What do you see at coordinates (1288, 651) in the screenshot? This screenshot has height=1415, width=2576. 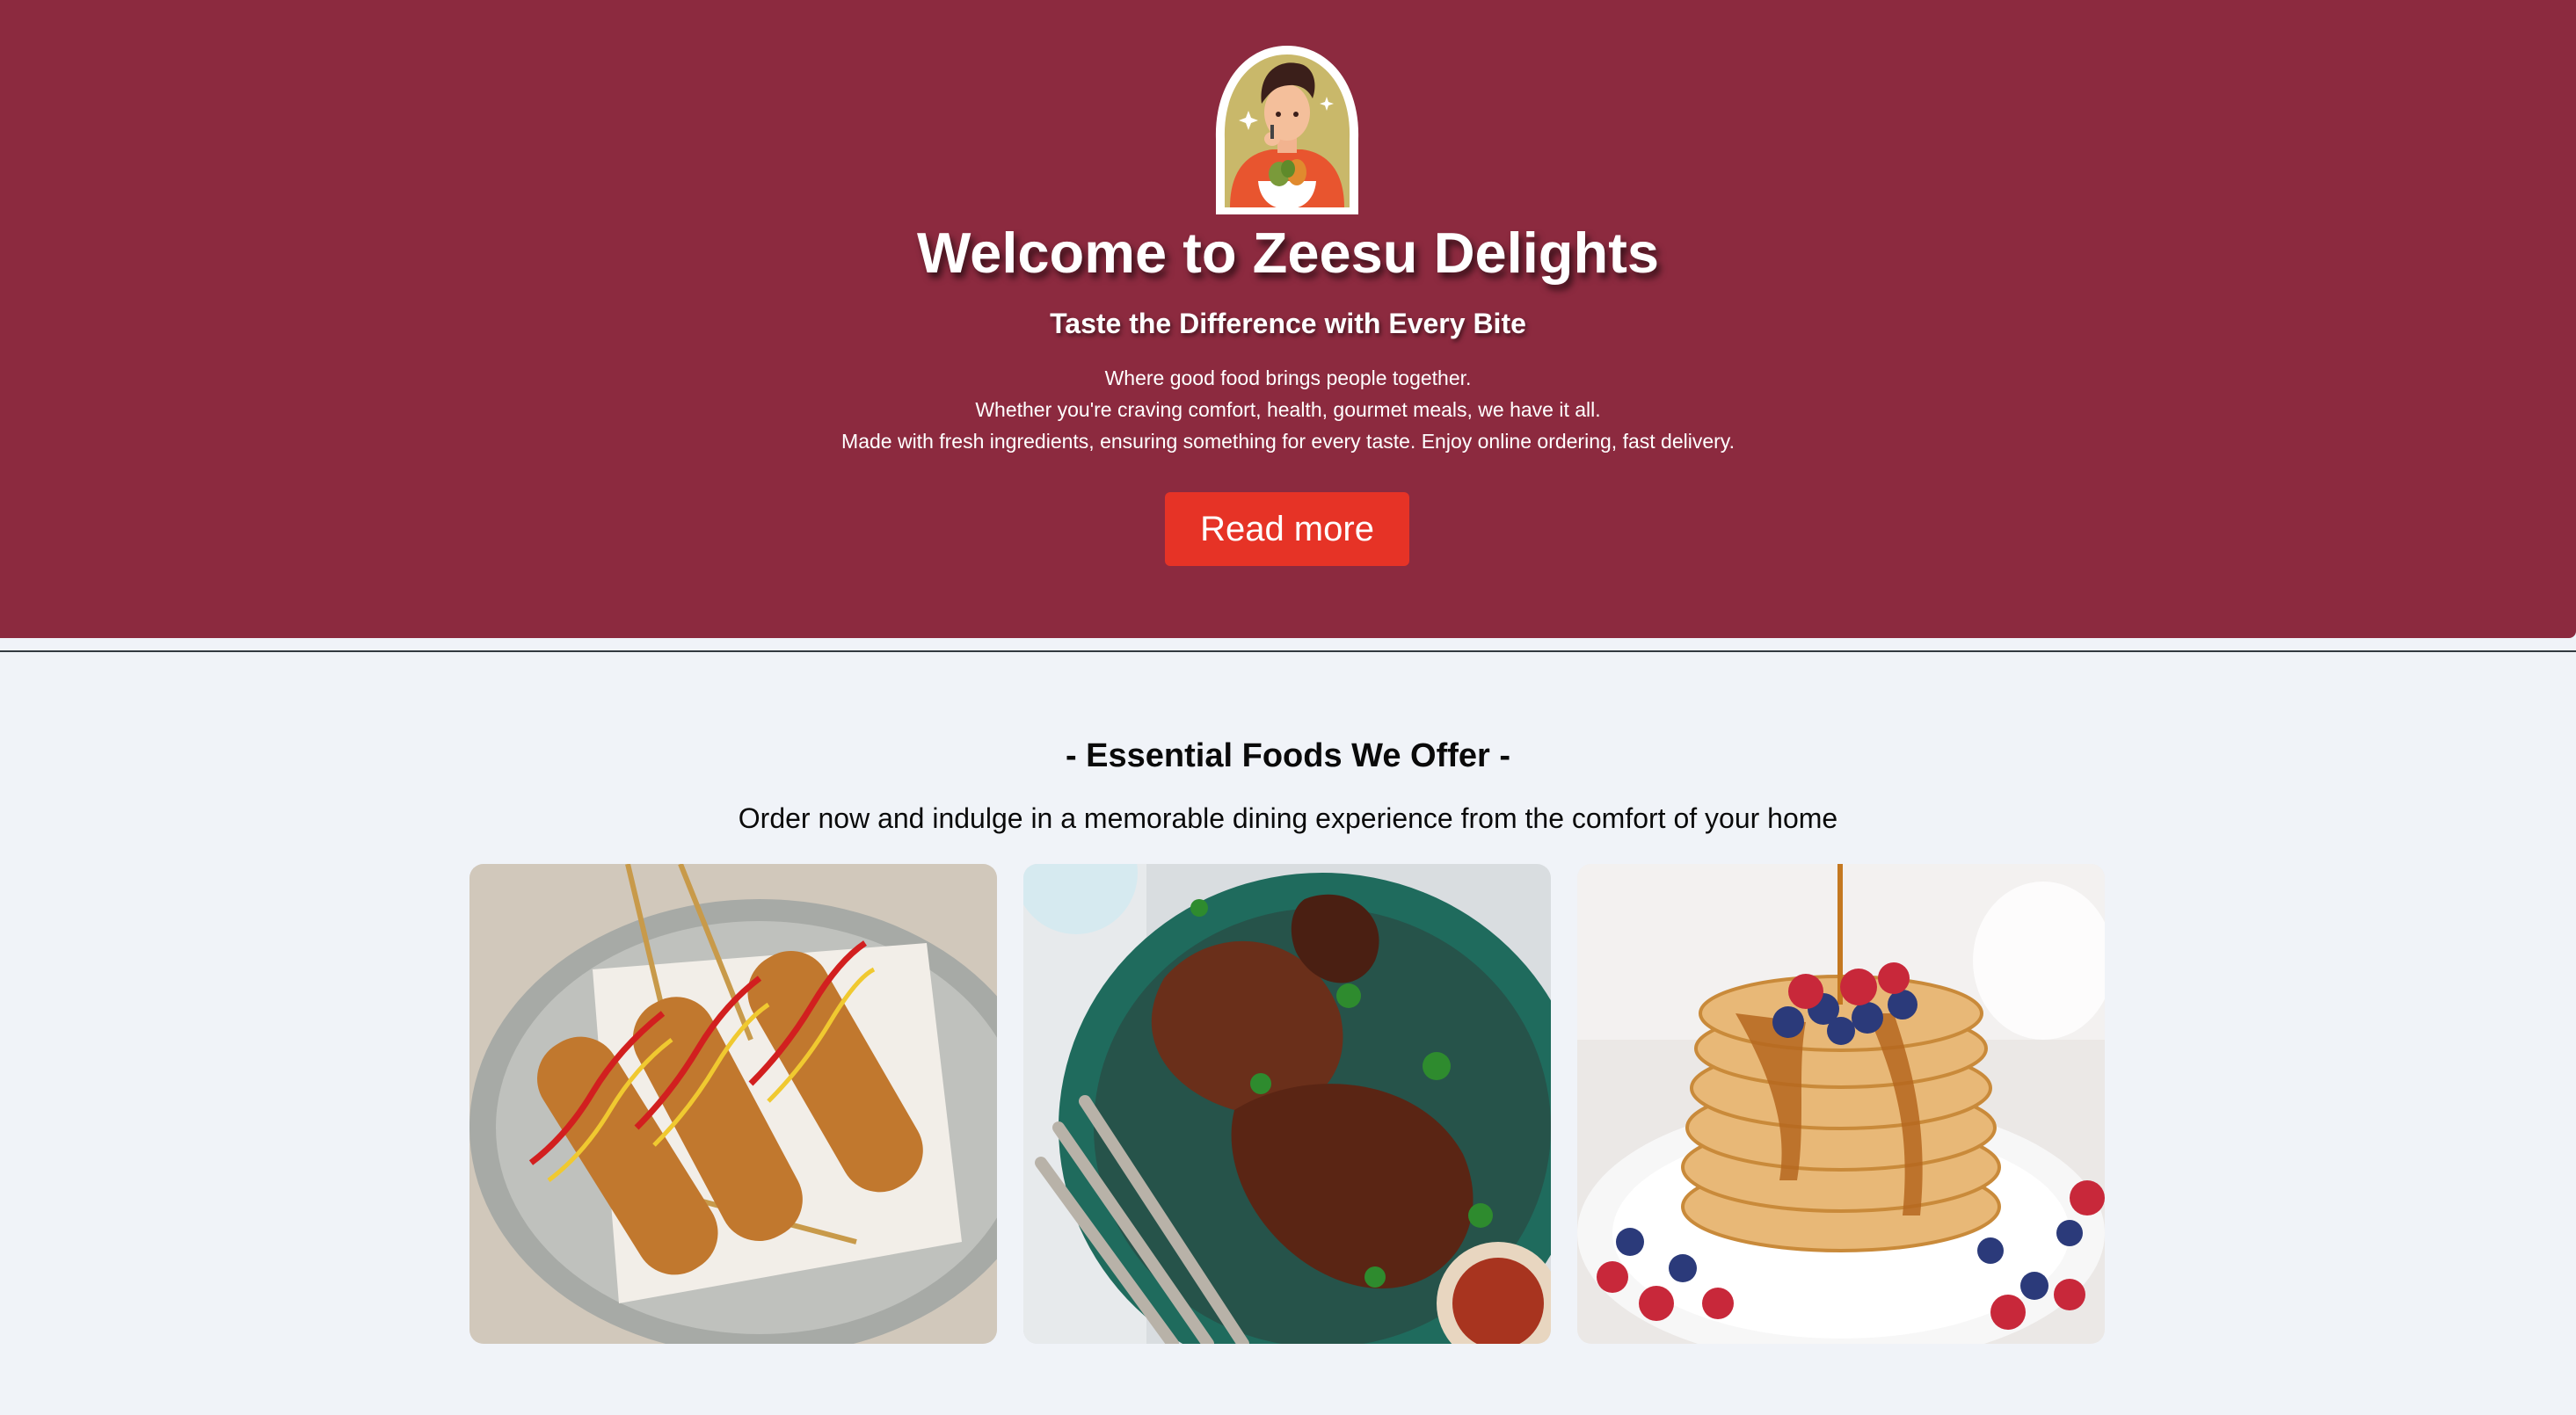 I see `section-divider` at bounding box center [1288, 651].